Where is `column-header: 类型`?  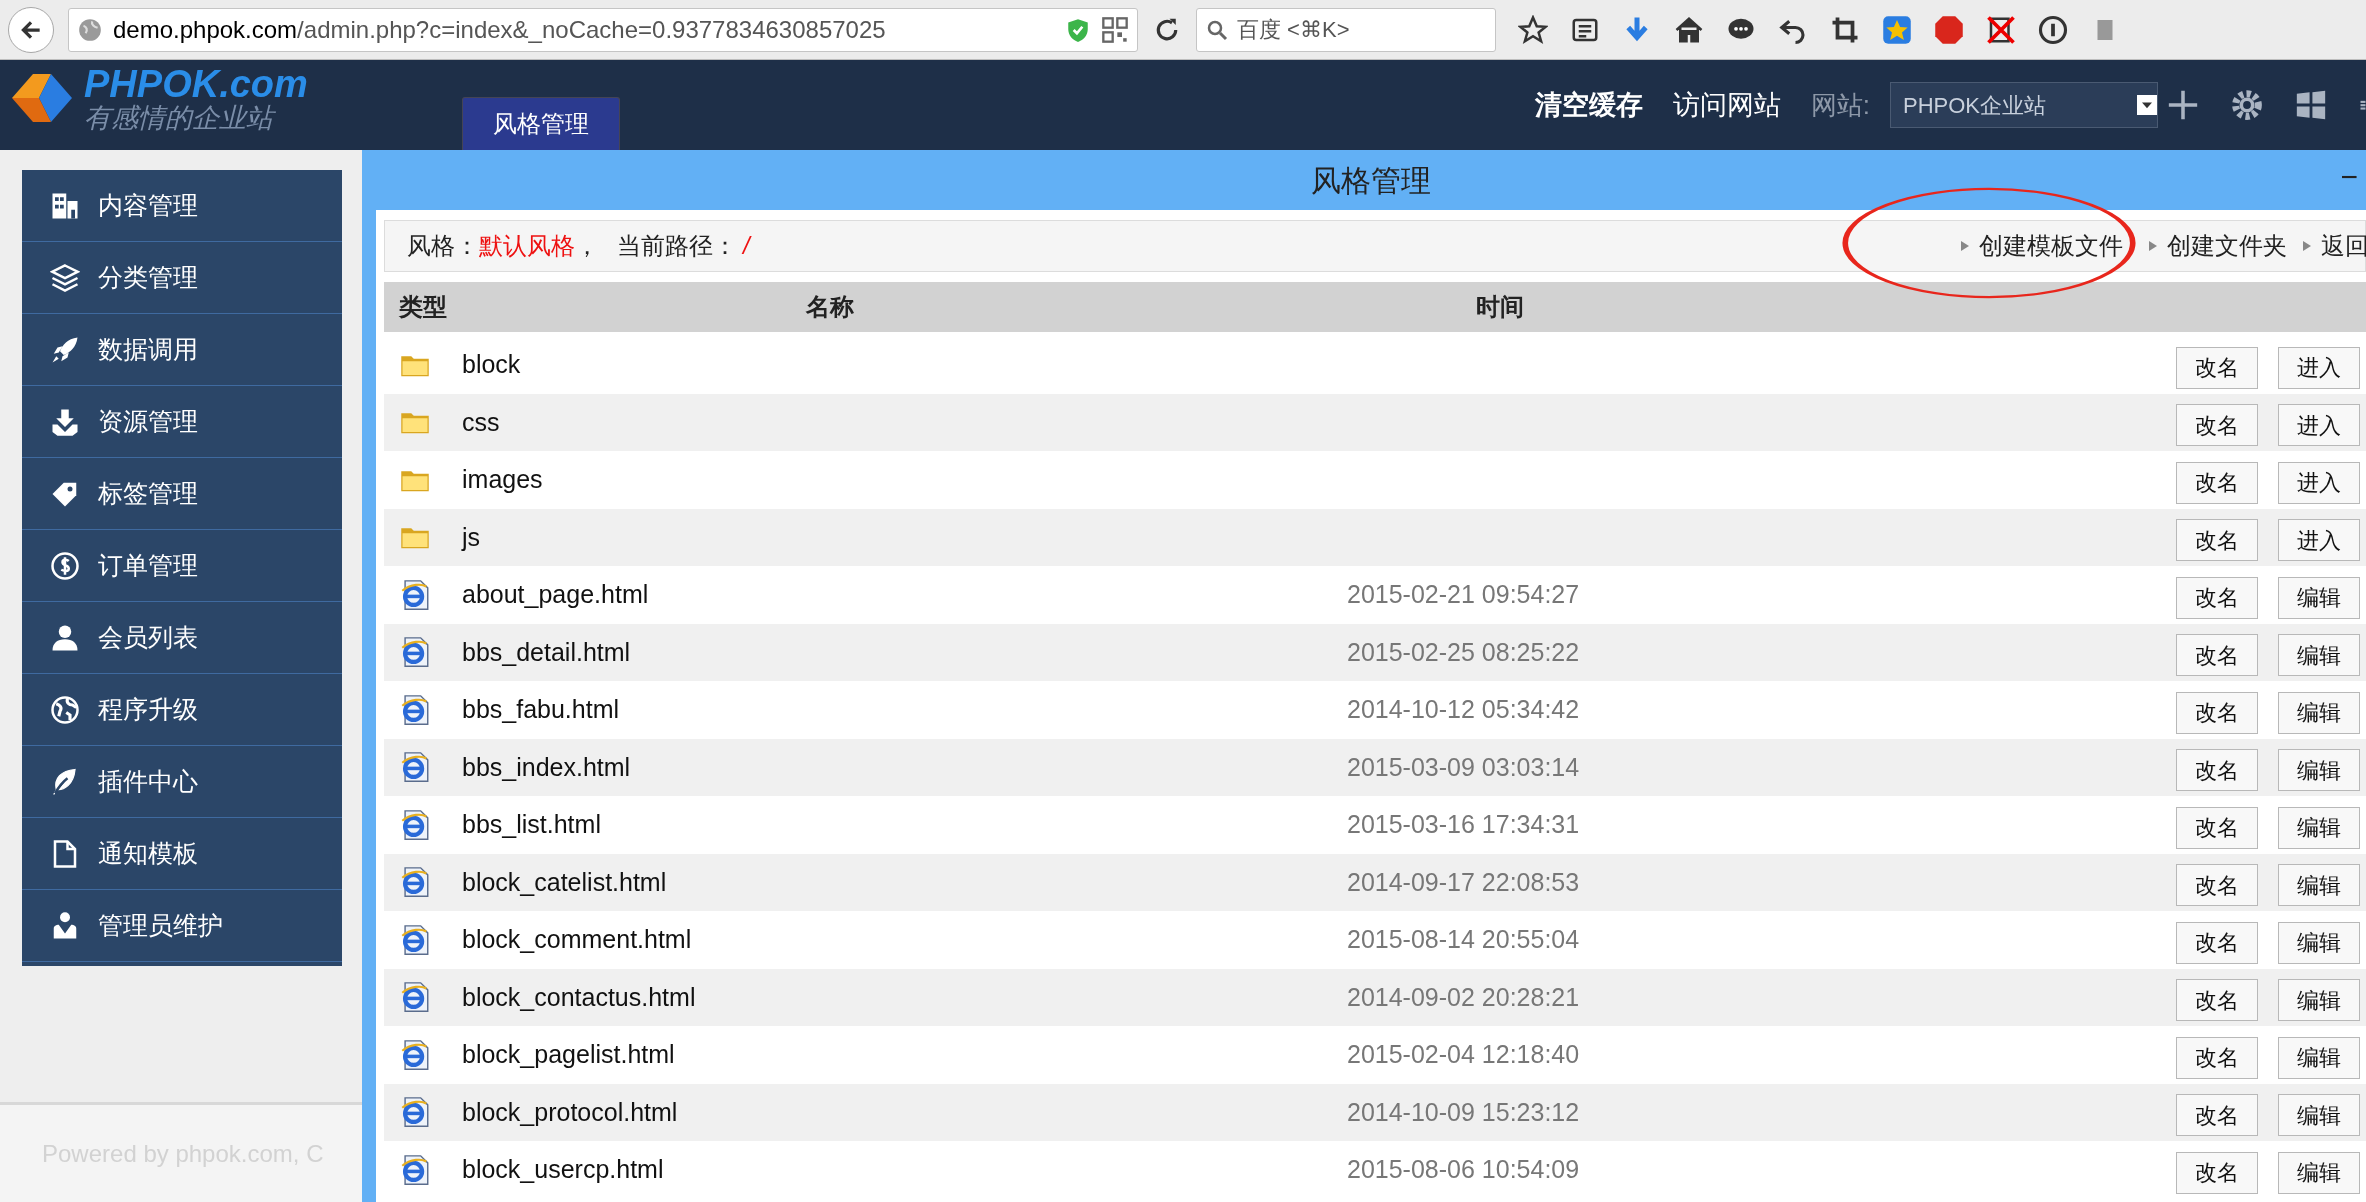 column-header: 类型 is located at coordinates (423, 306).